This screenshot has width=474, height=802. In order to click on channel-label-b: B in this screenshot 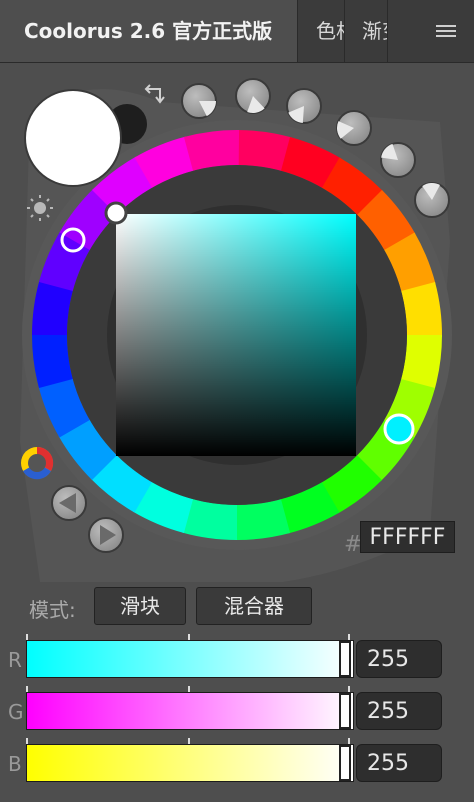, I will do `click(15, 764)`.